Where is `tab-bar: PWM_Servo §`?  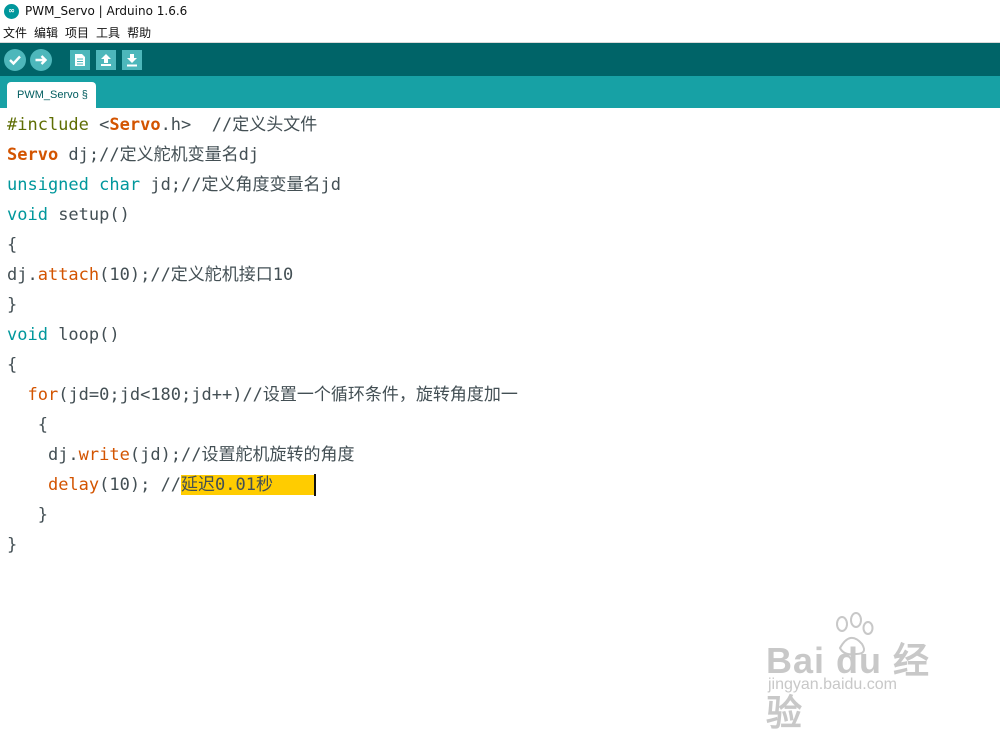 tab-bar: PWM_Servo § is located at coordinates (500, 92).